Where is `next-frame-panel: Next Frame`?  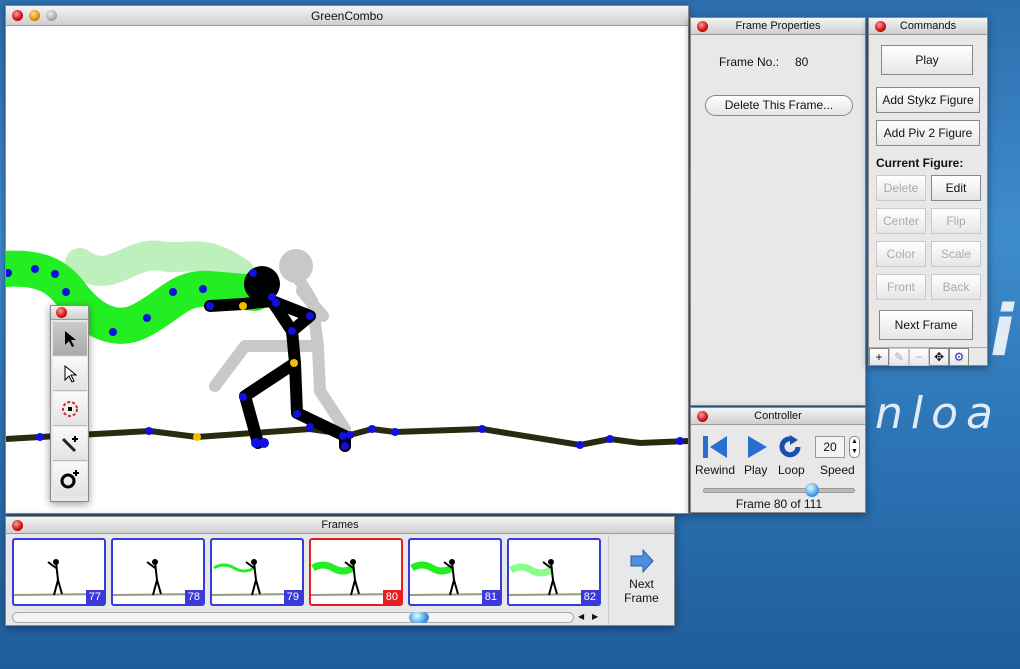
next-frame-panel: Next Frame is located at coordinates (641, 580).